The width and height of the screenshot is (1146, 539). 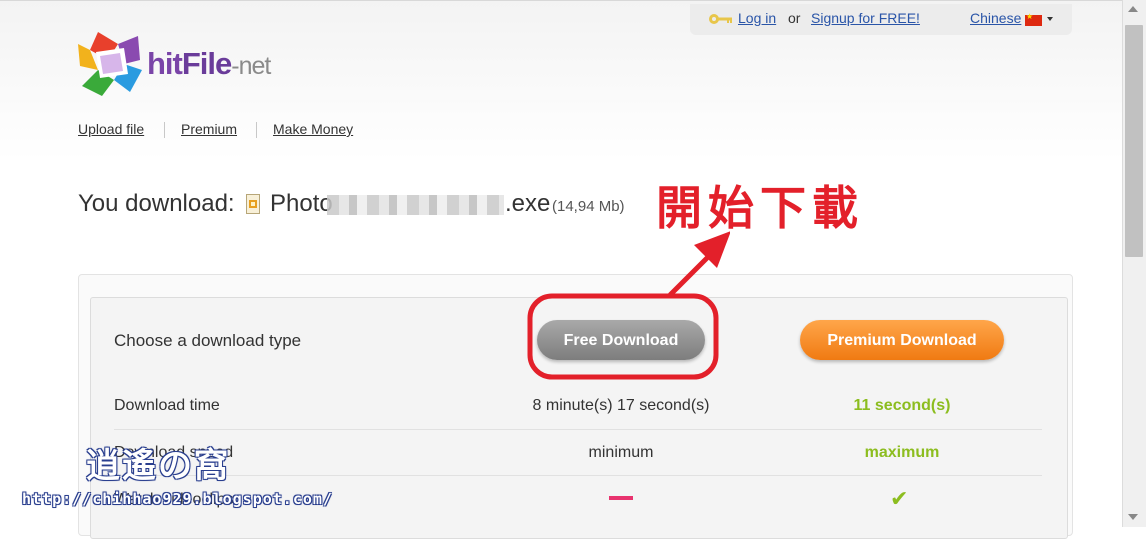 What do you see at coordinates (621, 452) in the screenshot?
I see `download-speed-free: minimum` at bounding box center [621, 452].